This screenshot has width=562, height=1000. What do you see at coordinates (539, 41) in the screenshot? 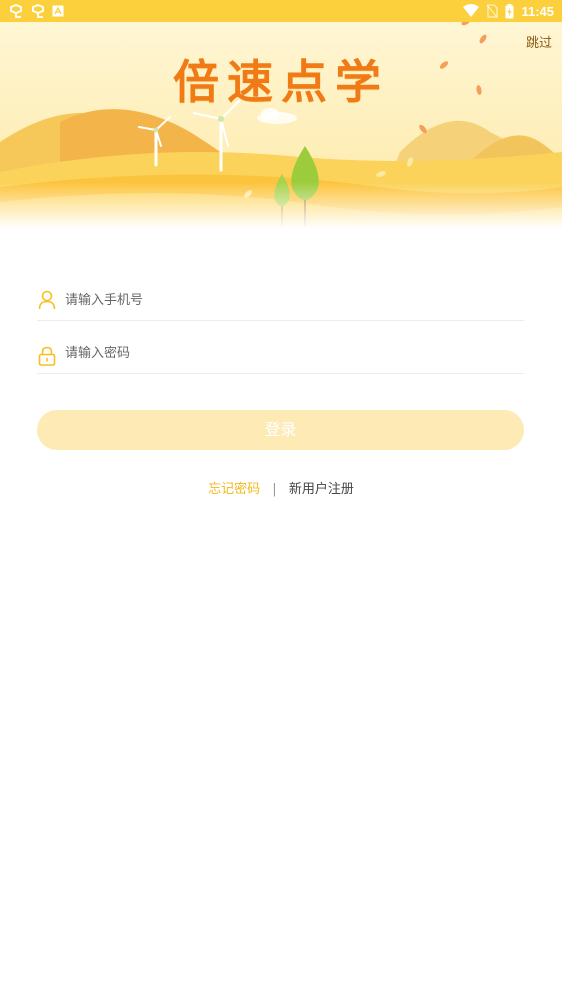
I see `skip-button: 跳过` at bounding box center [539, 41].